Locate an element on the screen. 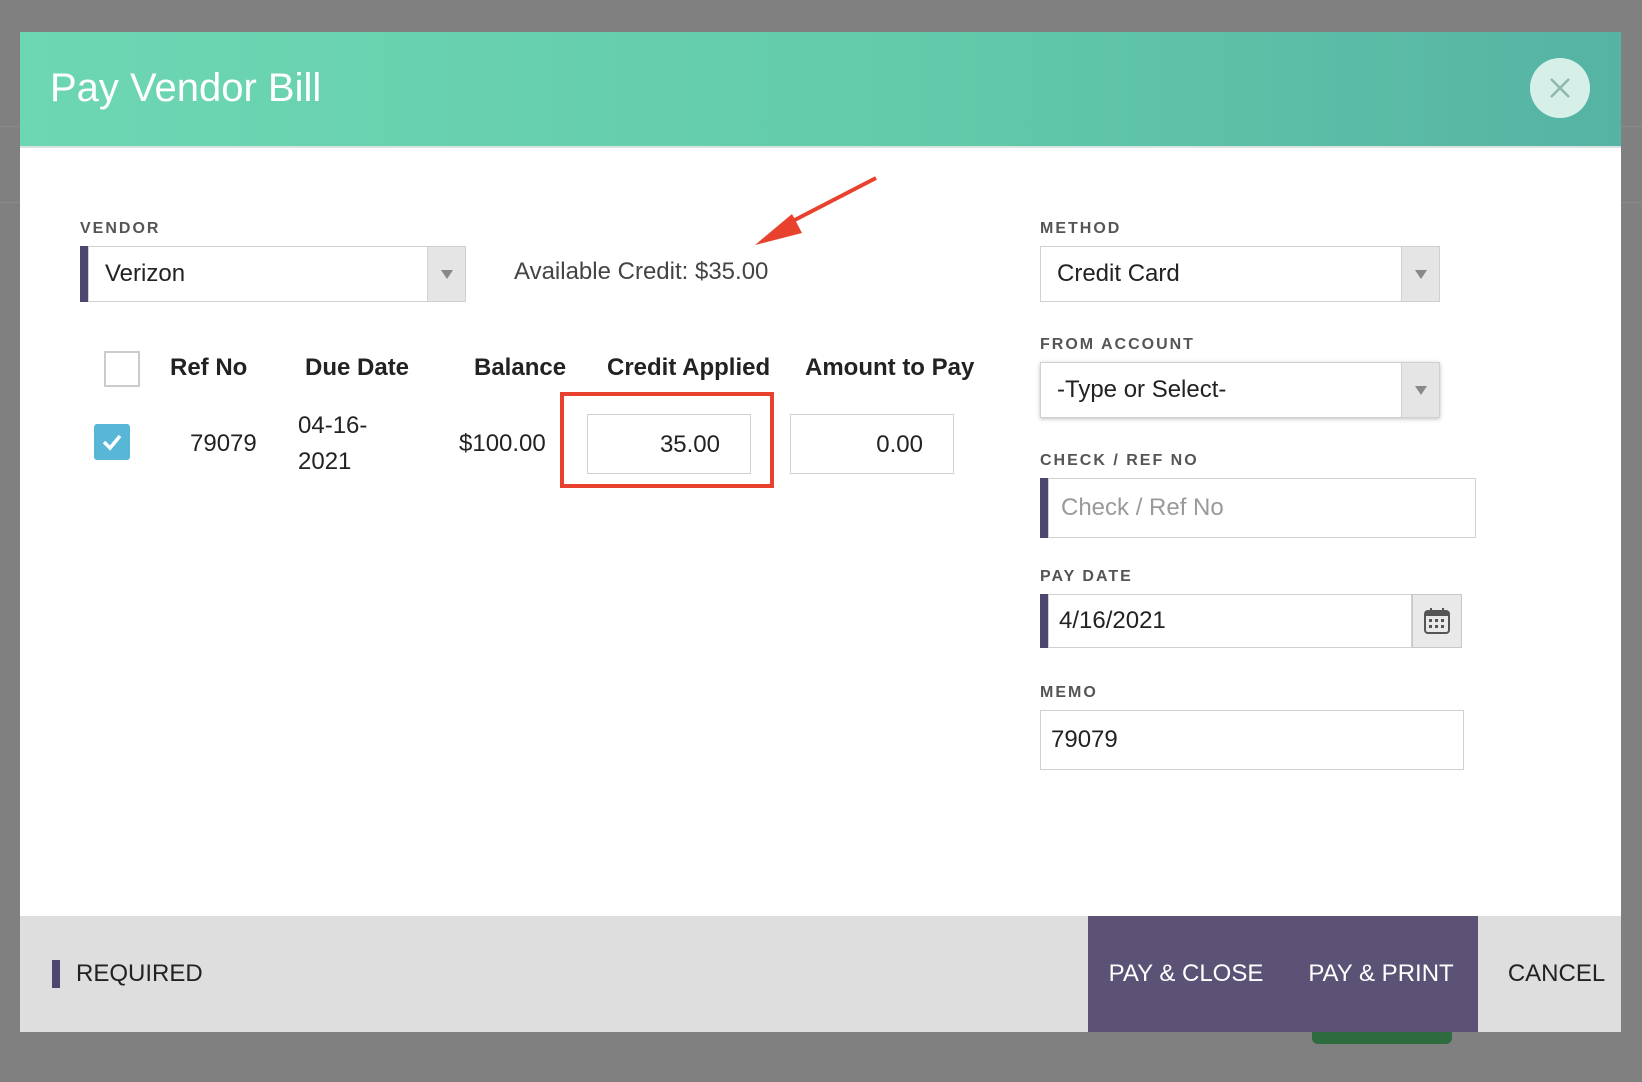 The width and height of the screenshot is (1642, 1082). row-balance: $100.00 is located at coordinates (502, 443).